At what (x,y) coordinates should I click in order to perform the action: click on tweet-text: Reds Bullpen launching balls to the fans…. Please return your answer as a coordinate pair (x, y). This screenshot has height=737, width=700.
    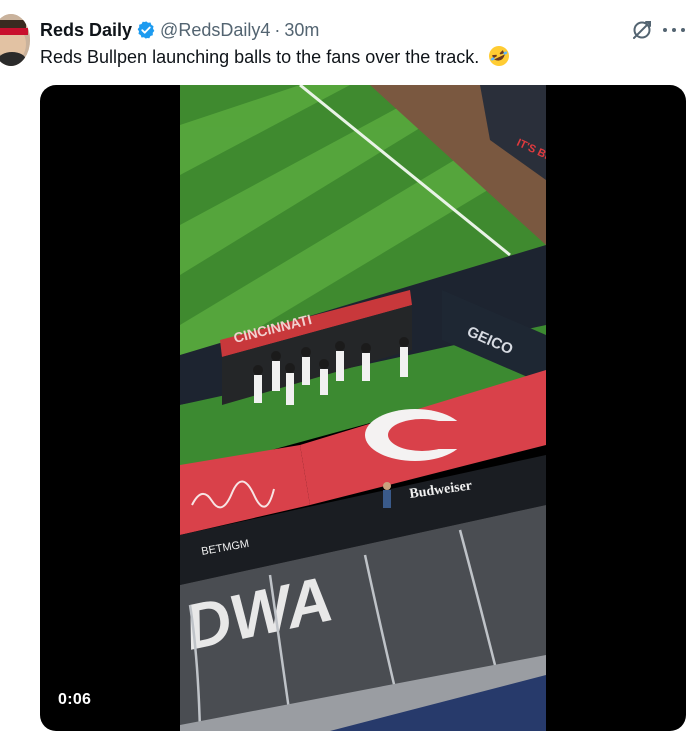
    Looking at the image, I should click on (275, 57).